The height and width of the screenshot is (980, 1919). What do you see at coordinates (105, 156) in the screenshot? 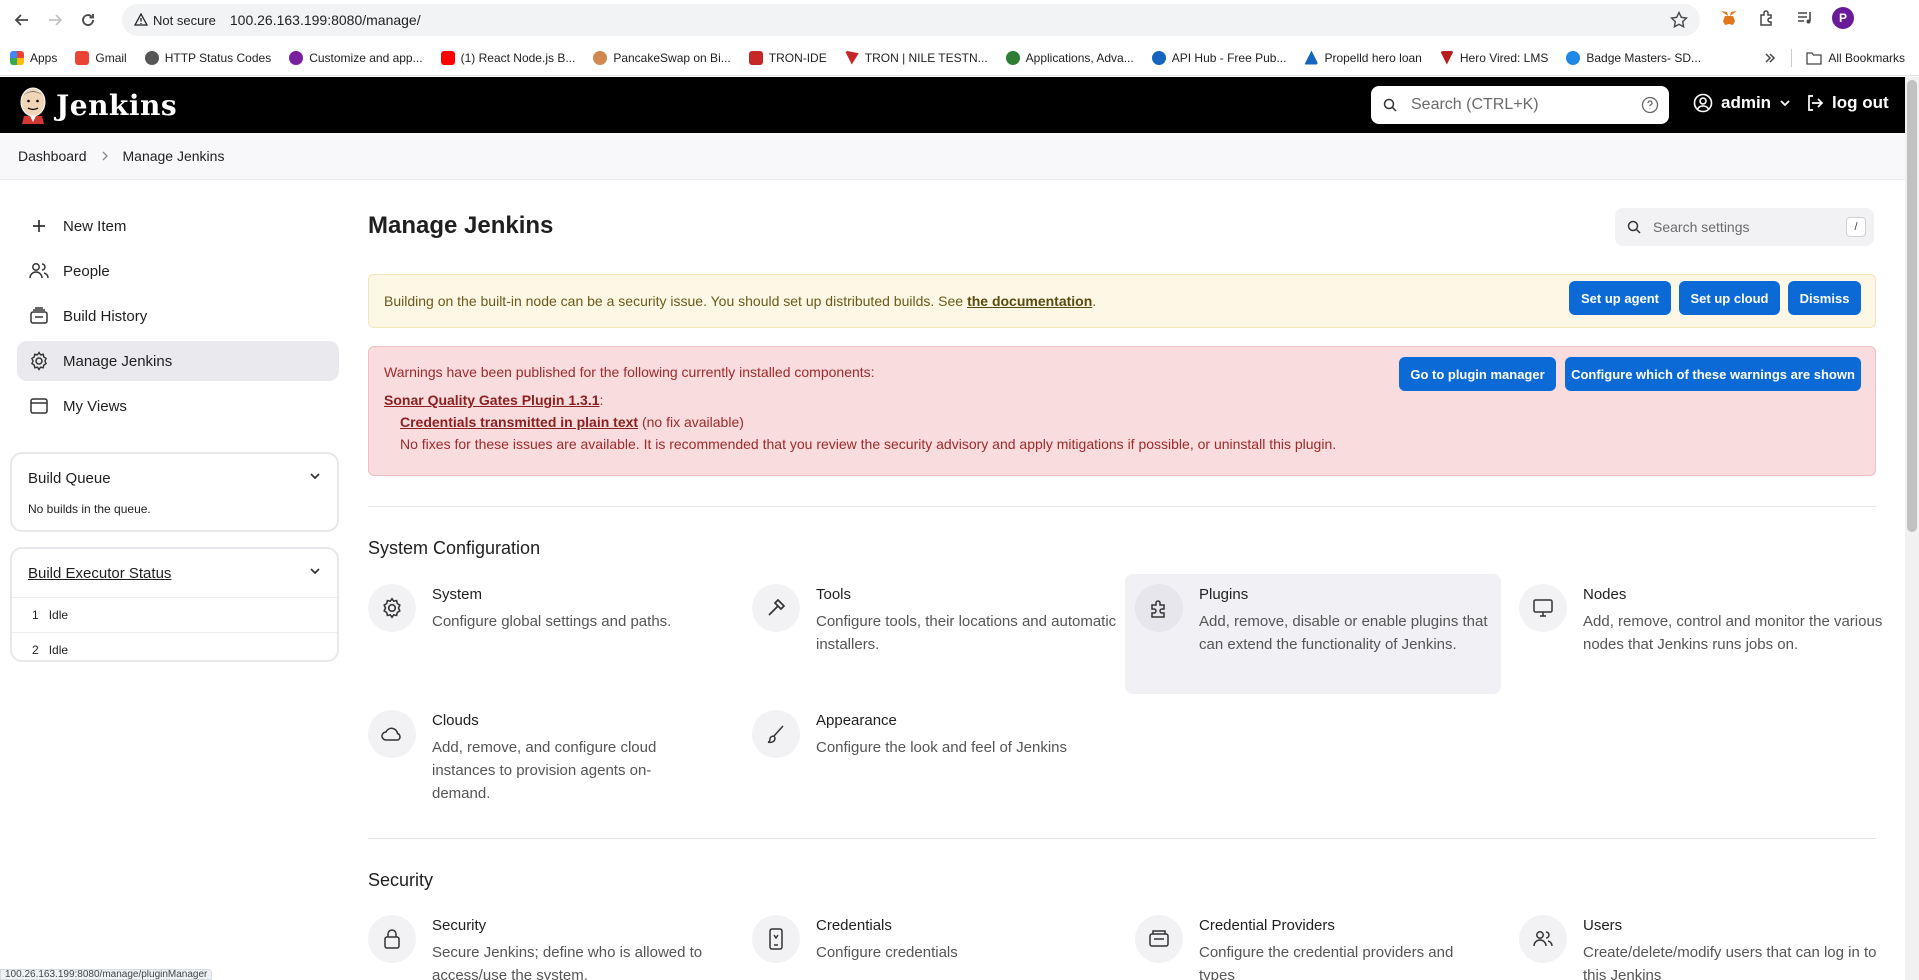
I see `chevron-right-icon` at bounding box center [105, 156].